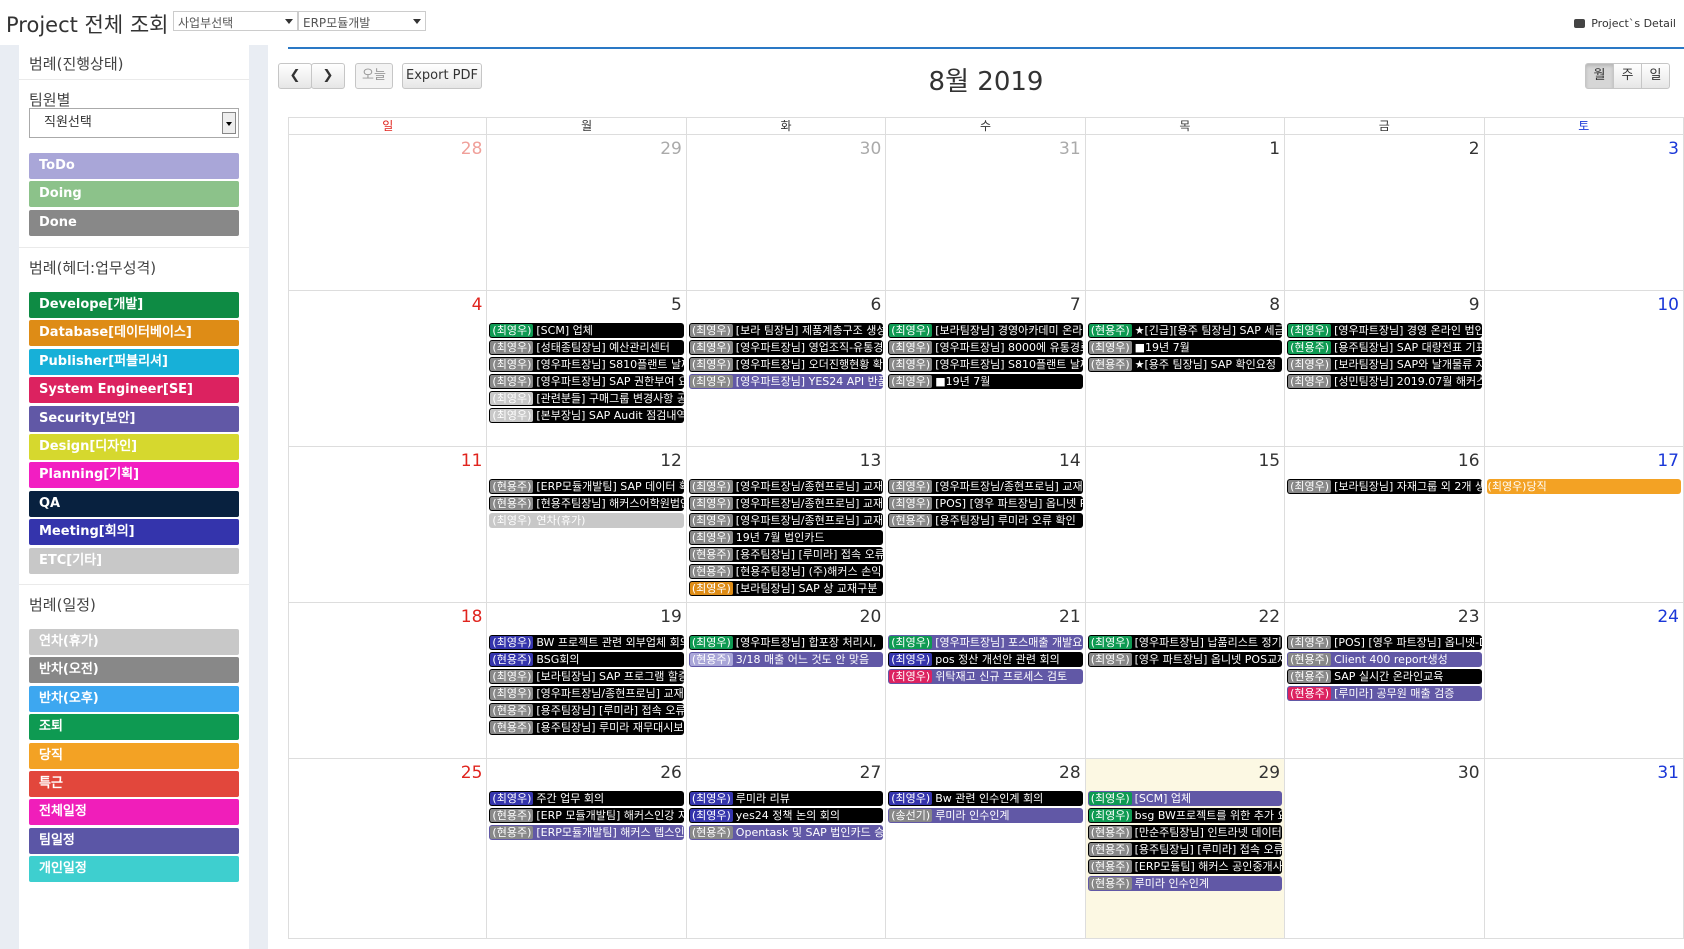 The image size is (1684, 949). What do you see at coordinates (134, 869) in the screenshot?
I see `schedule-legend-item: 개인일정` at bounding box center [134, 869].